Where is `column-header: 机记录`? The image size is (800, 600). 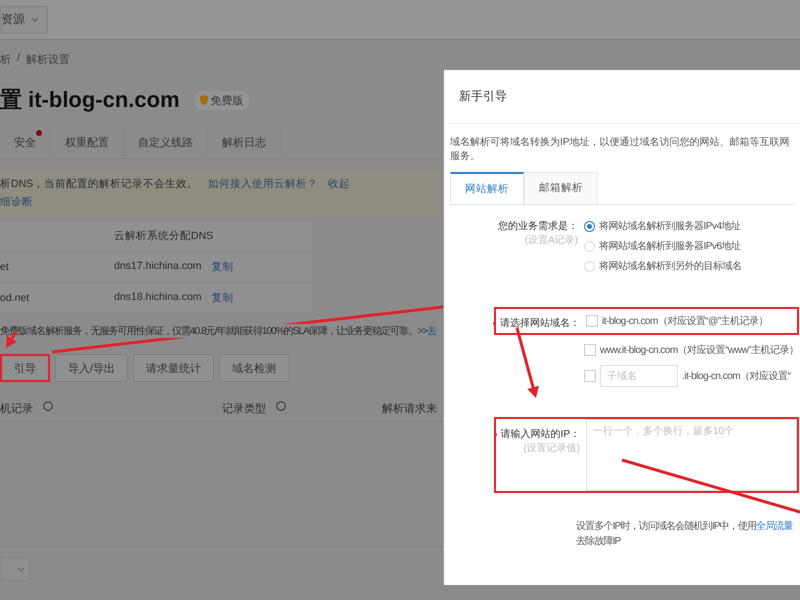
column-header: 机记录 is located at coordinates (16, 408).